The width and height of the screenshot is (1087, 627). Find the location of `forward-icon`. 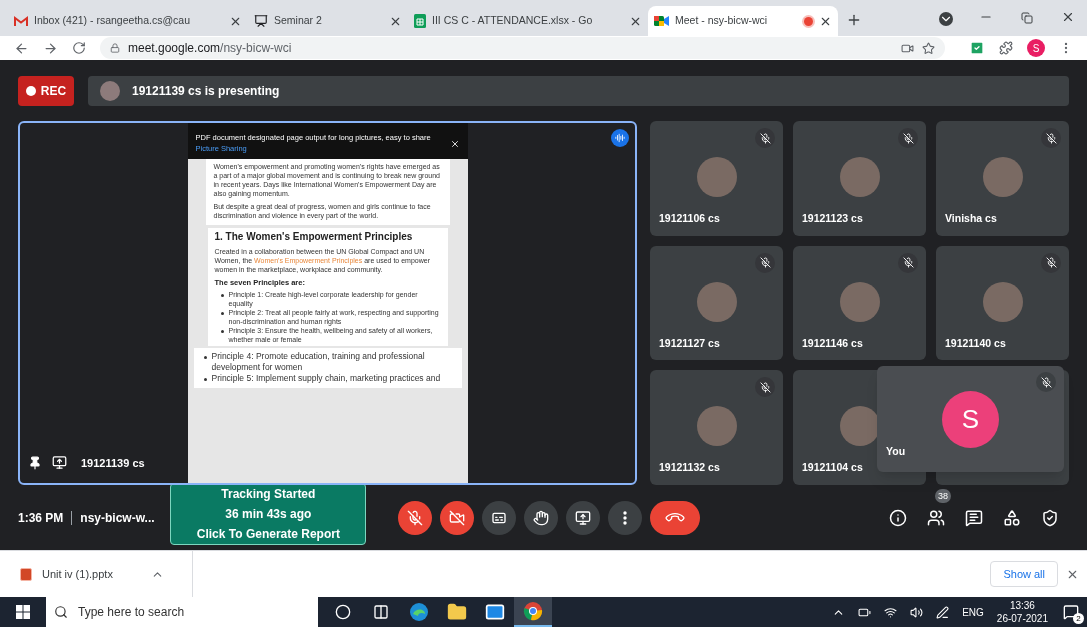

forward-icon is located at coordinates (50, 48).